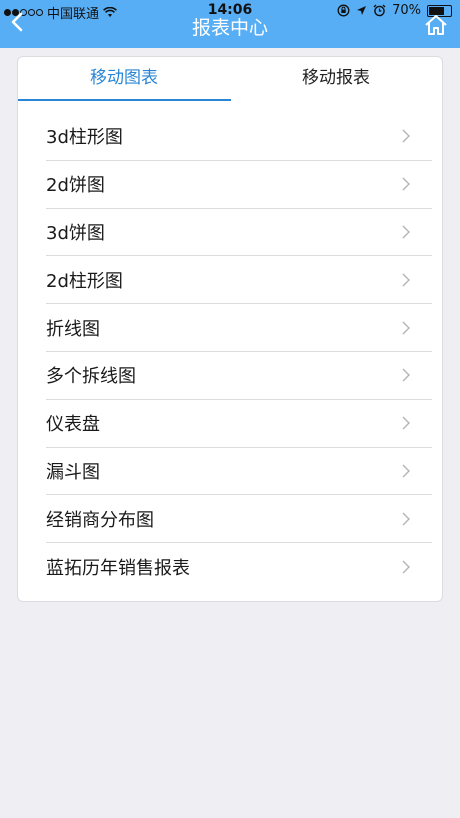 Image resolution: width=460 pixels, height=818 pixels. Describe the element at coordinates (239, 233) in the screenshot. I see `list-item: 3d饼图` at that location.